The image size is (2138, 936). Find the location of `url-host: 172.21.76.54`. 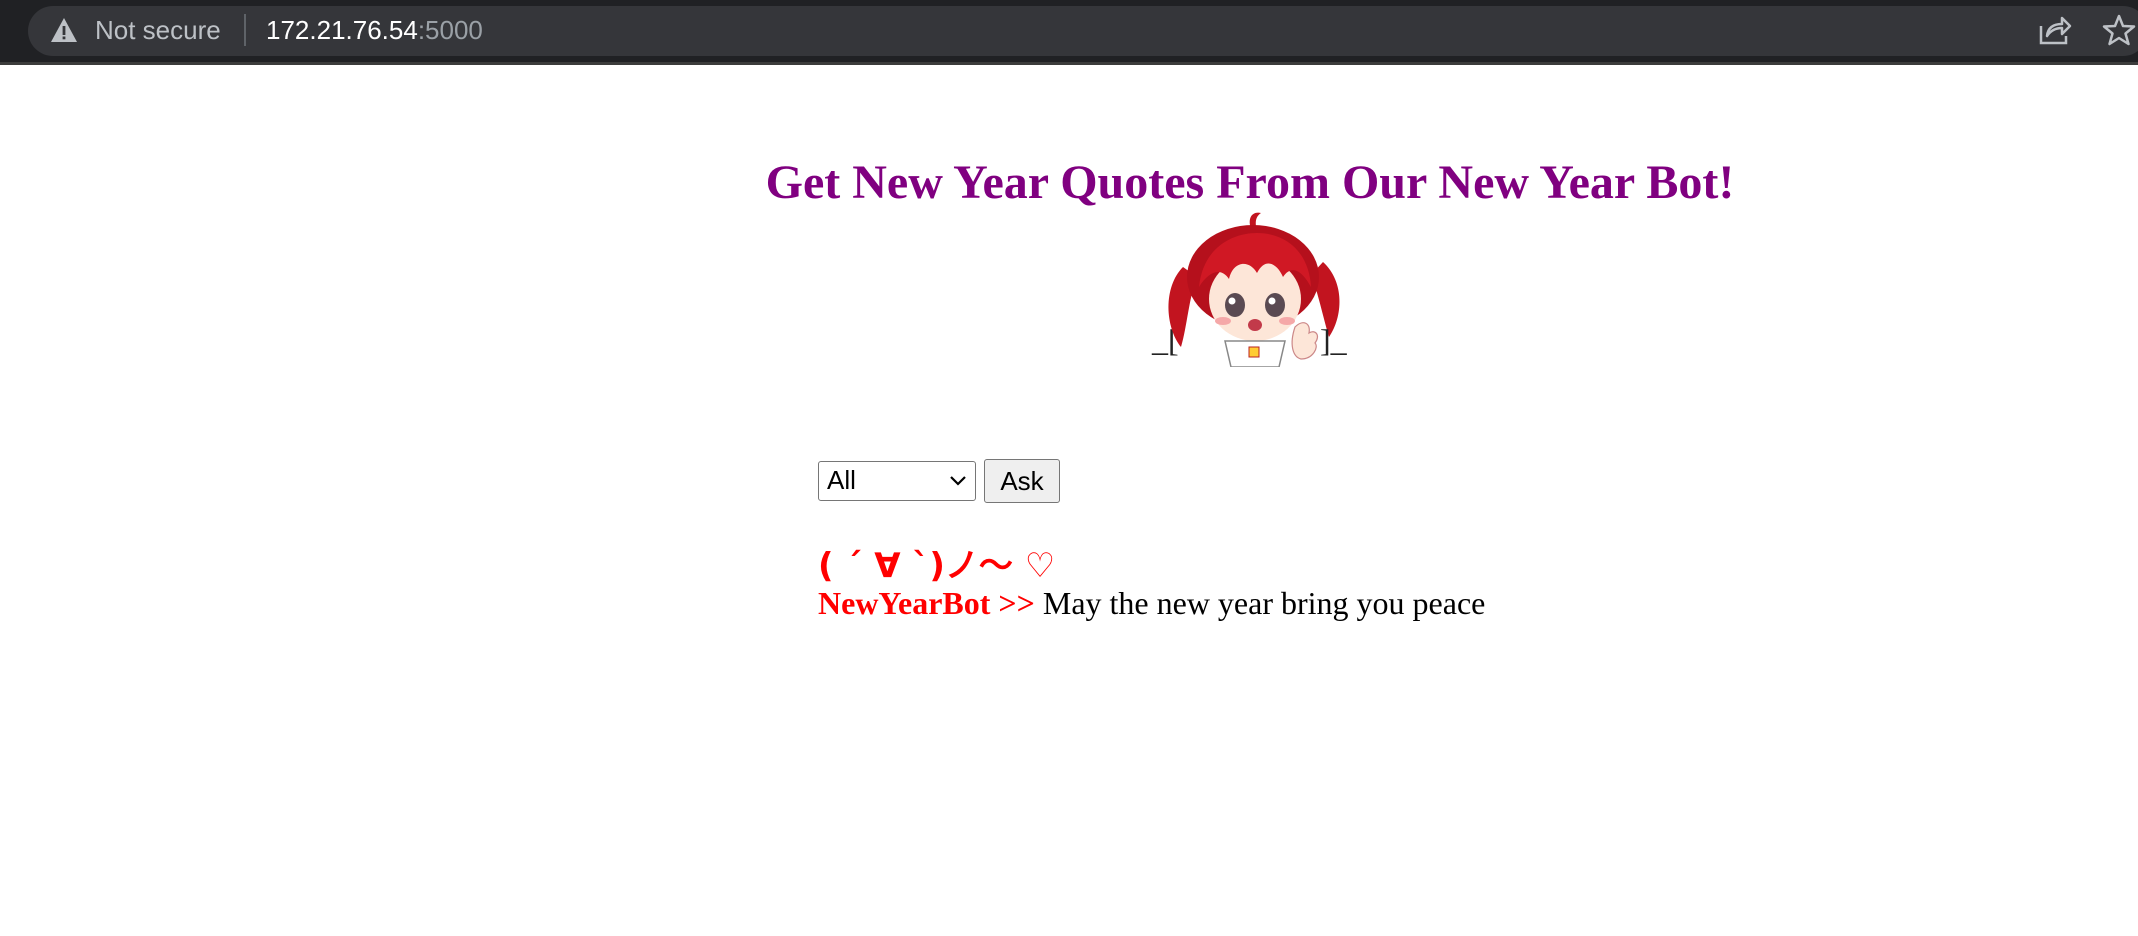

url-host: 172.21.76.54 is located at coordinates (342, 30).